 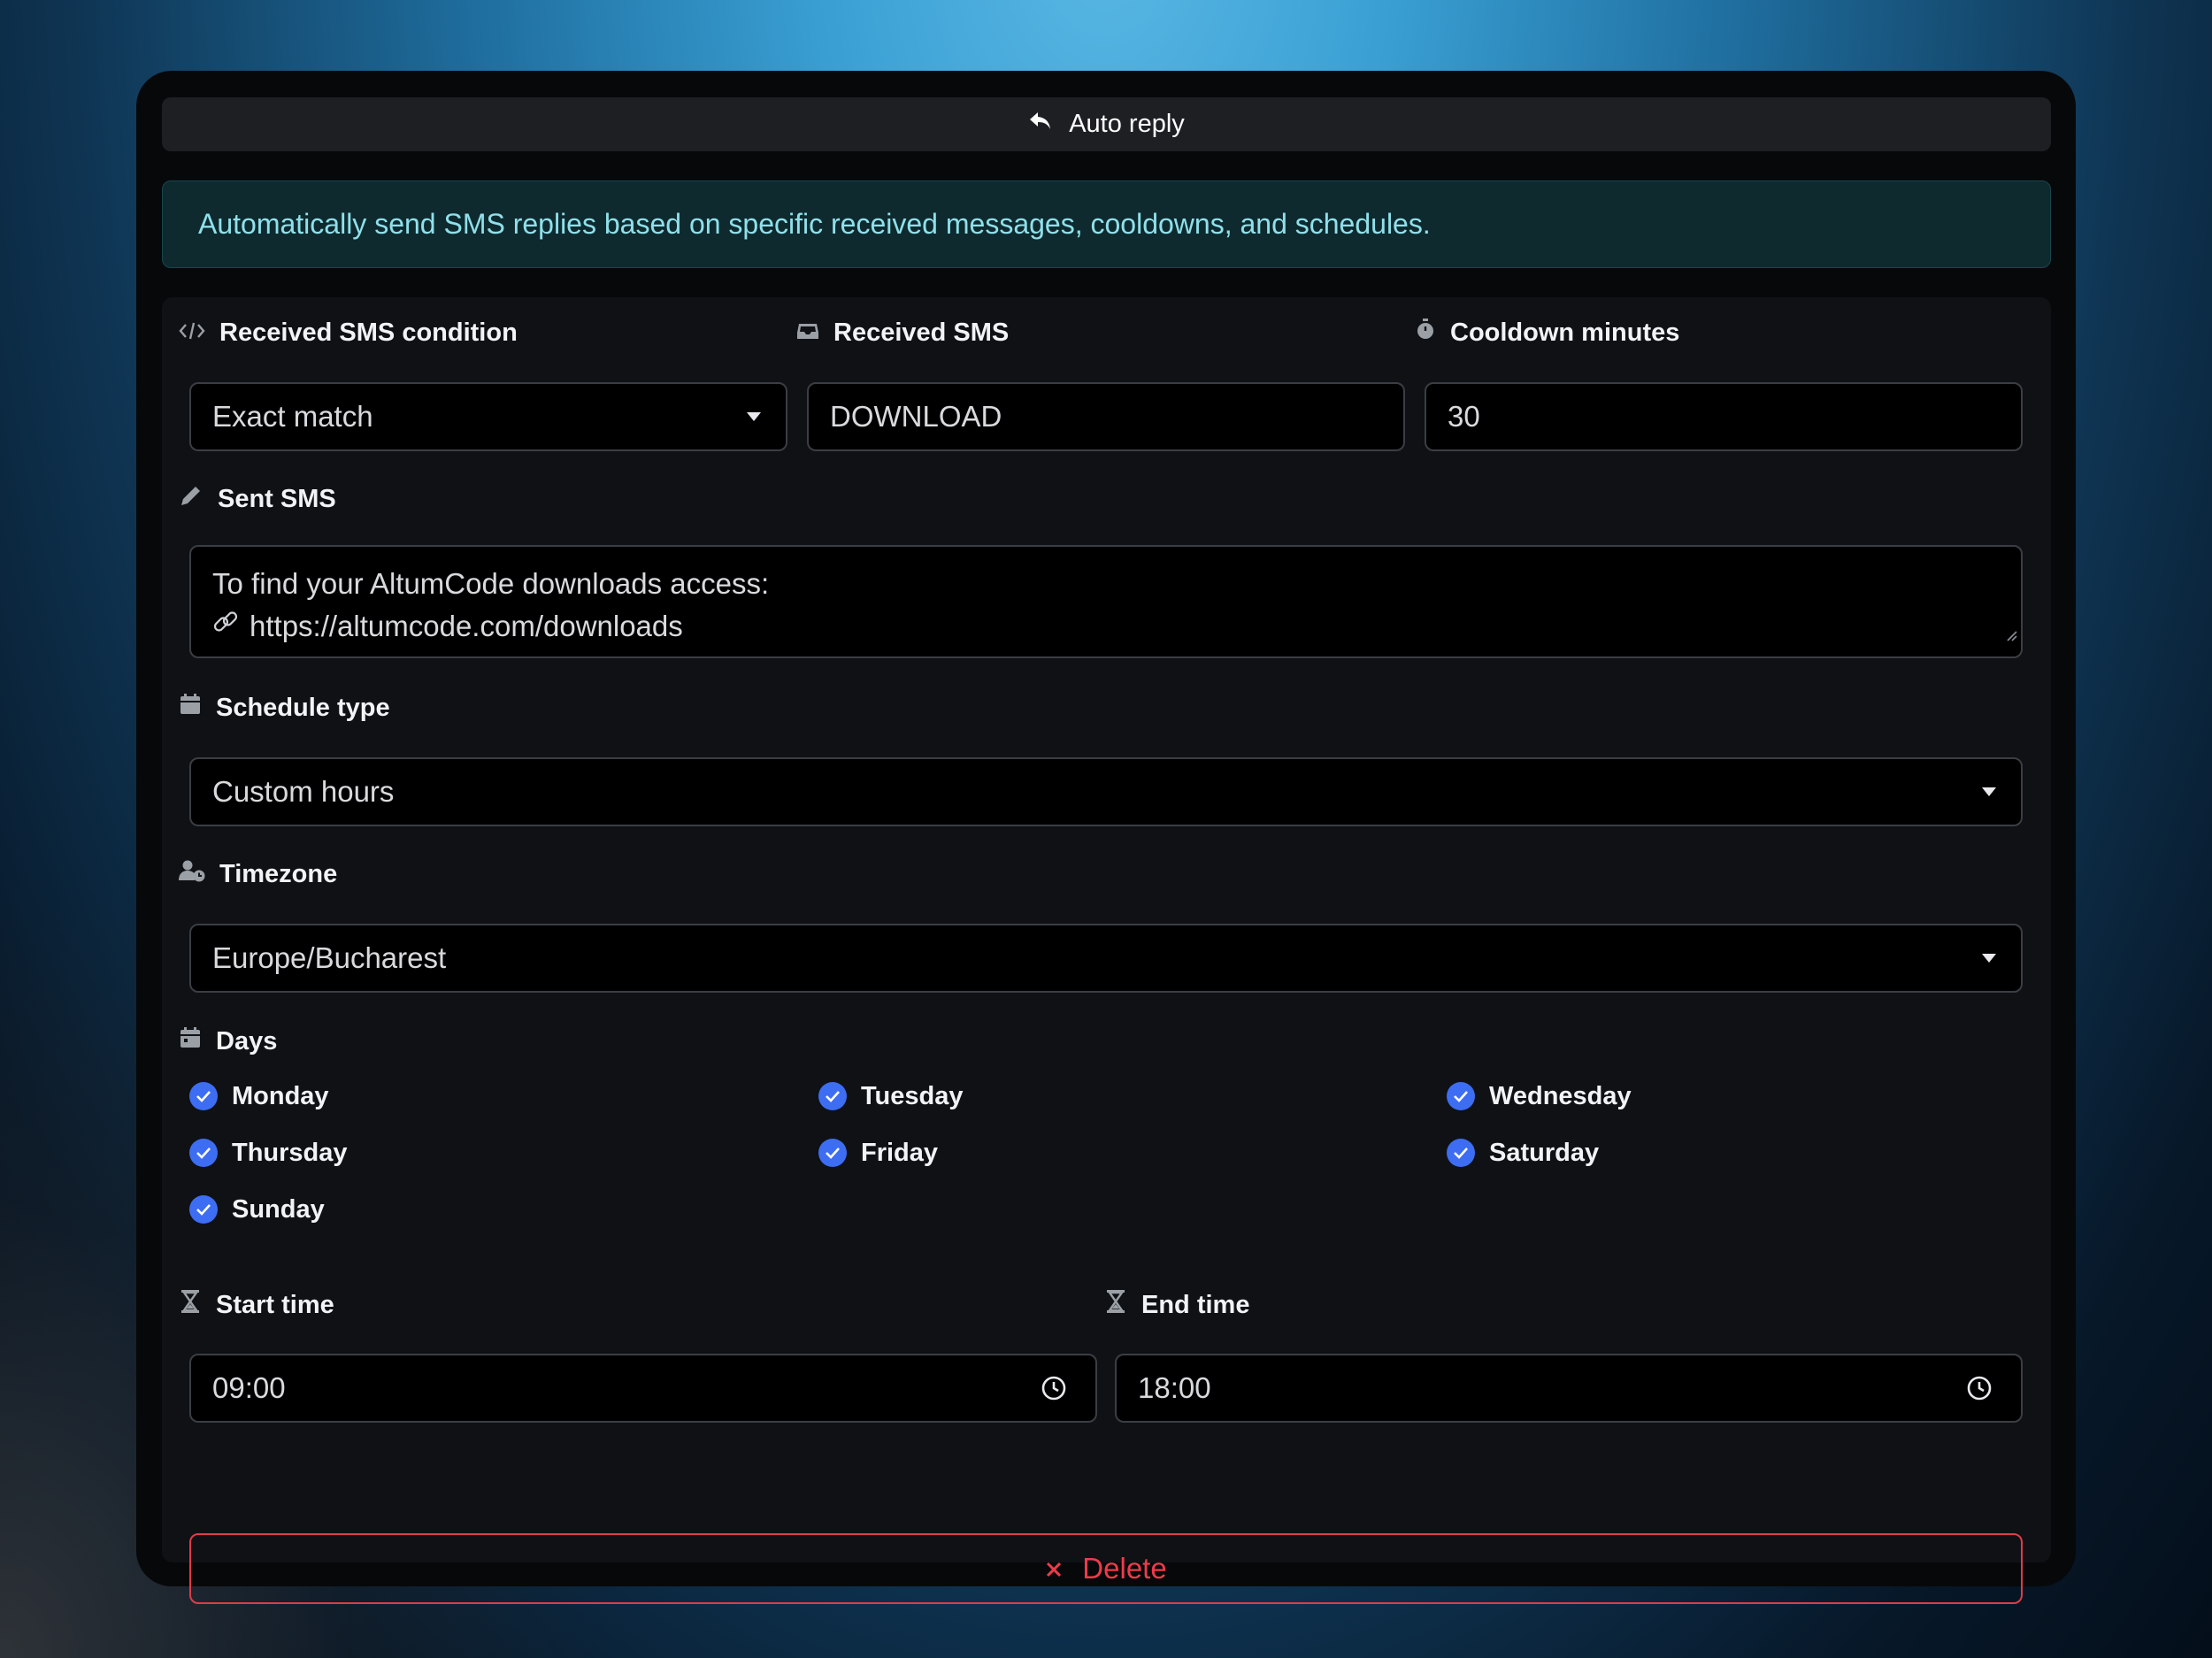 I want to click on received-sms-value: DOWNLOAD, so click(x=916, y=416).